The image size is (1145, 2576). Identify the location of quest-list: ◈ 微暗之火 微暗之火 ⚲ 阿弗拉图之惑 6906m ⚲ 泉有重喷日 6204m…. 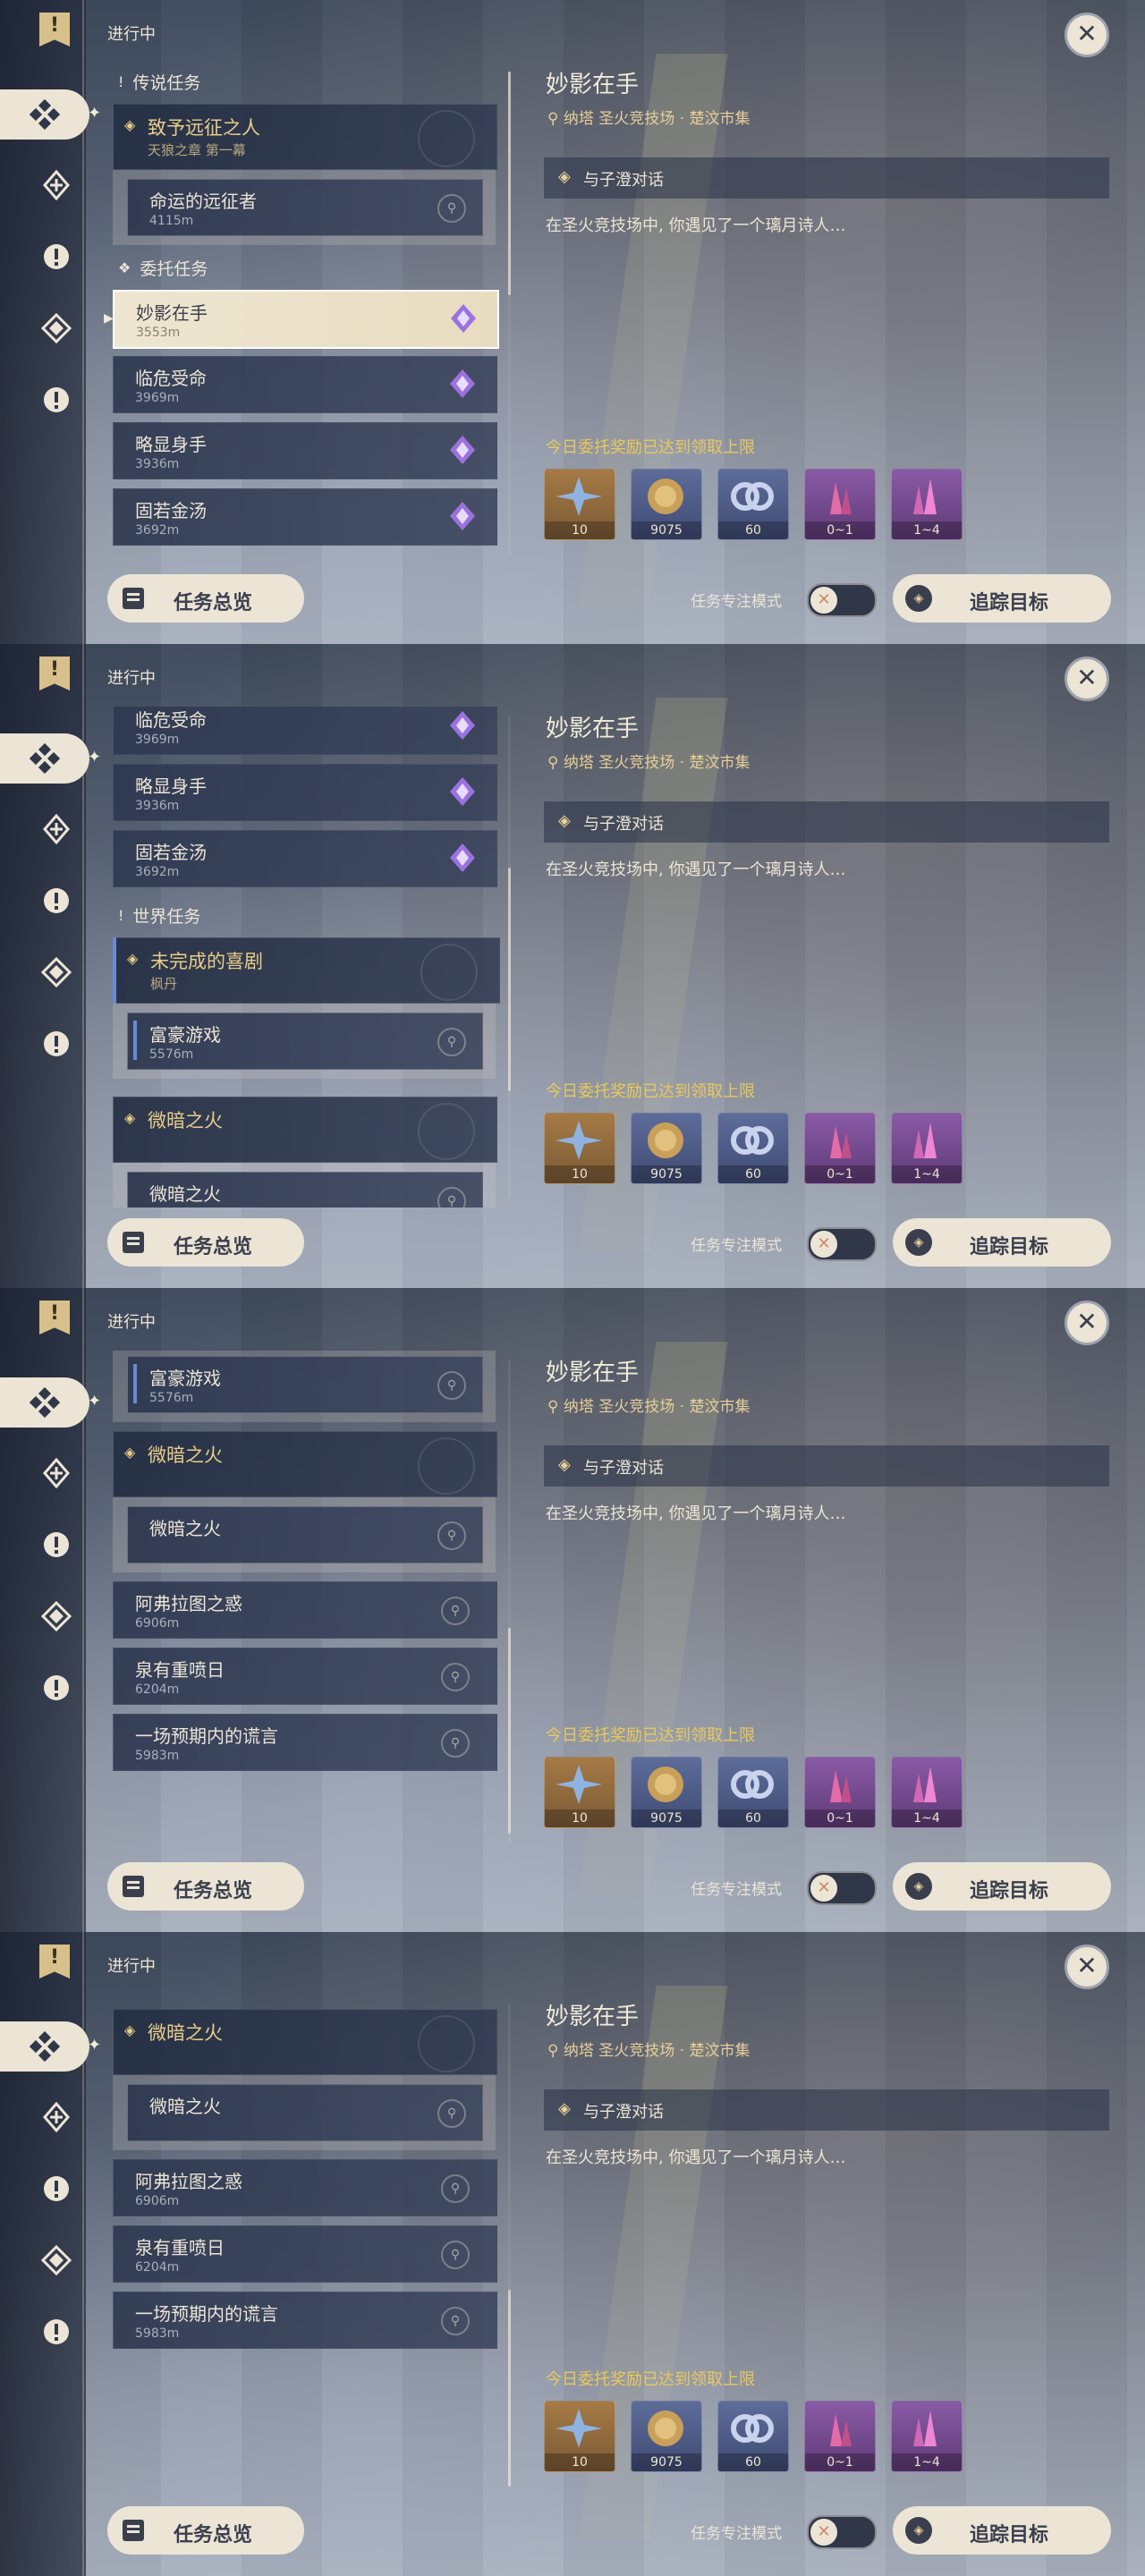
(302, 2245).